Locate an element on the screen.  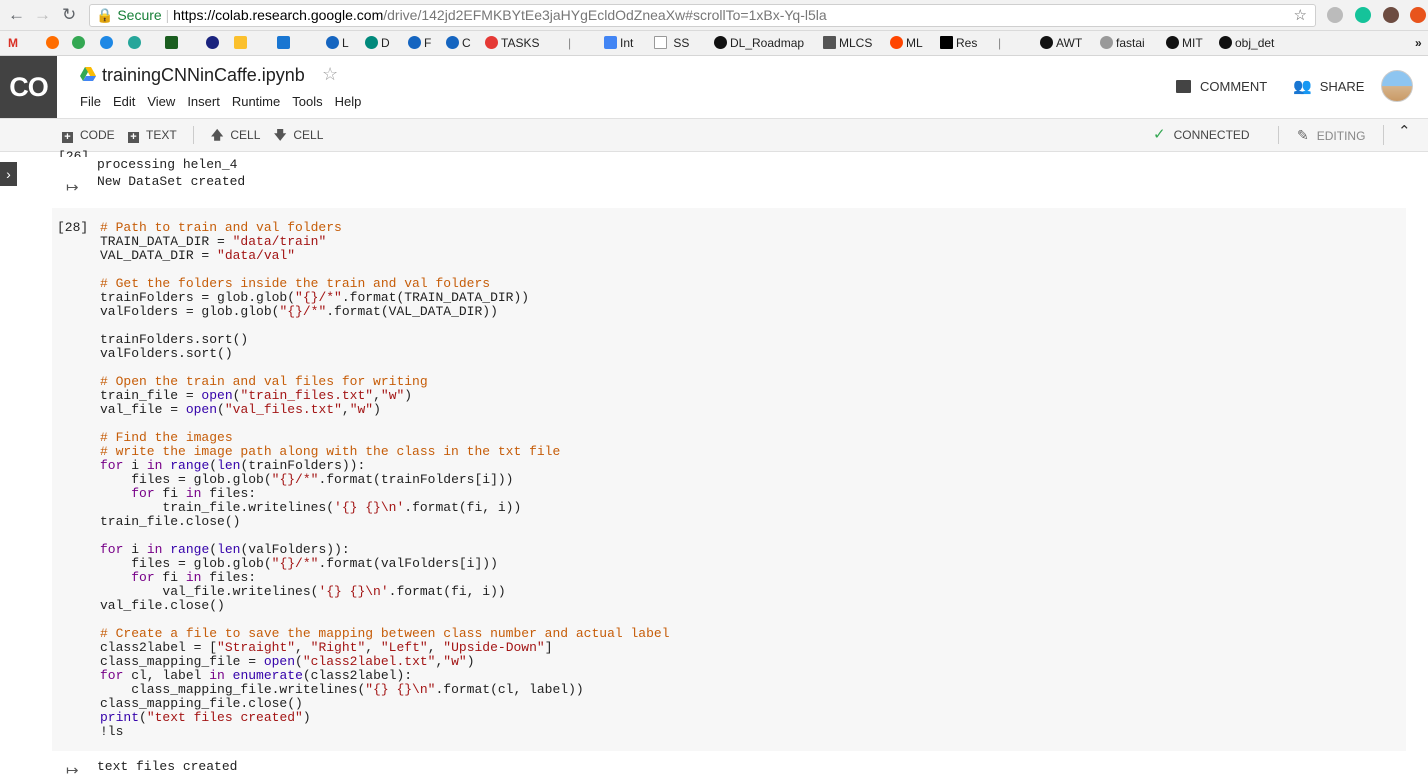
share-button: 👥 SHARE is located at coordinates (1328, 87).